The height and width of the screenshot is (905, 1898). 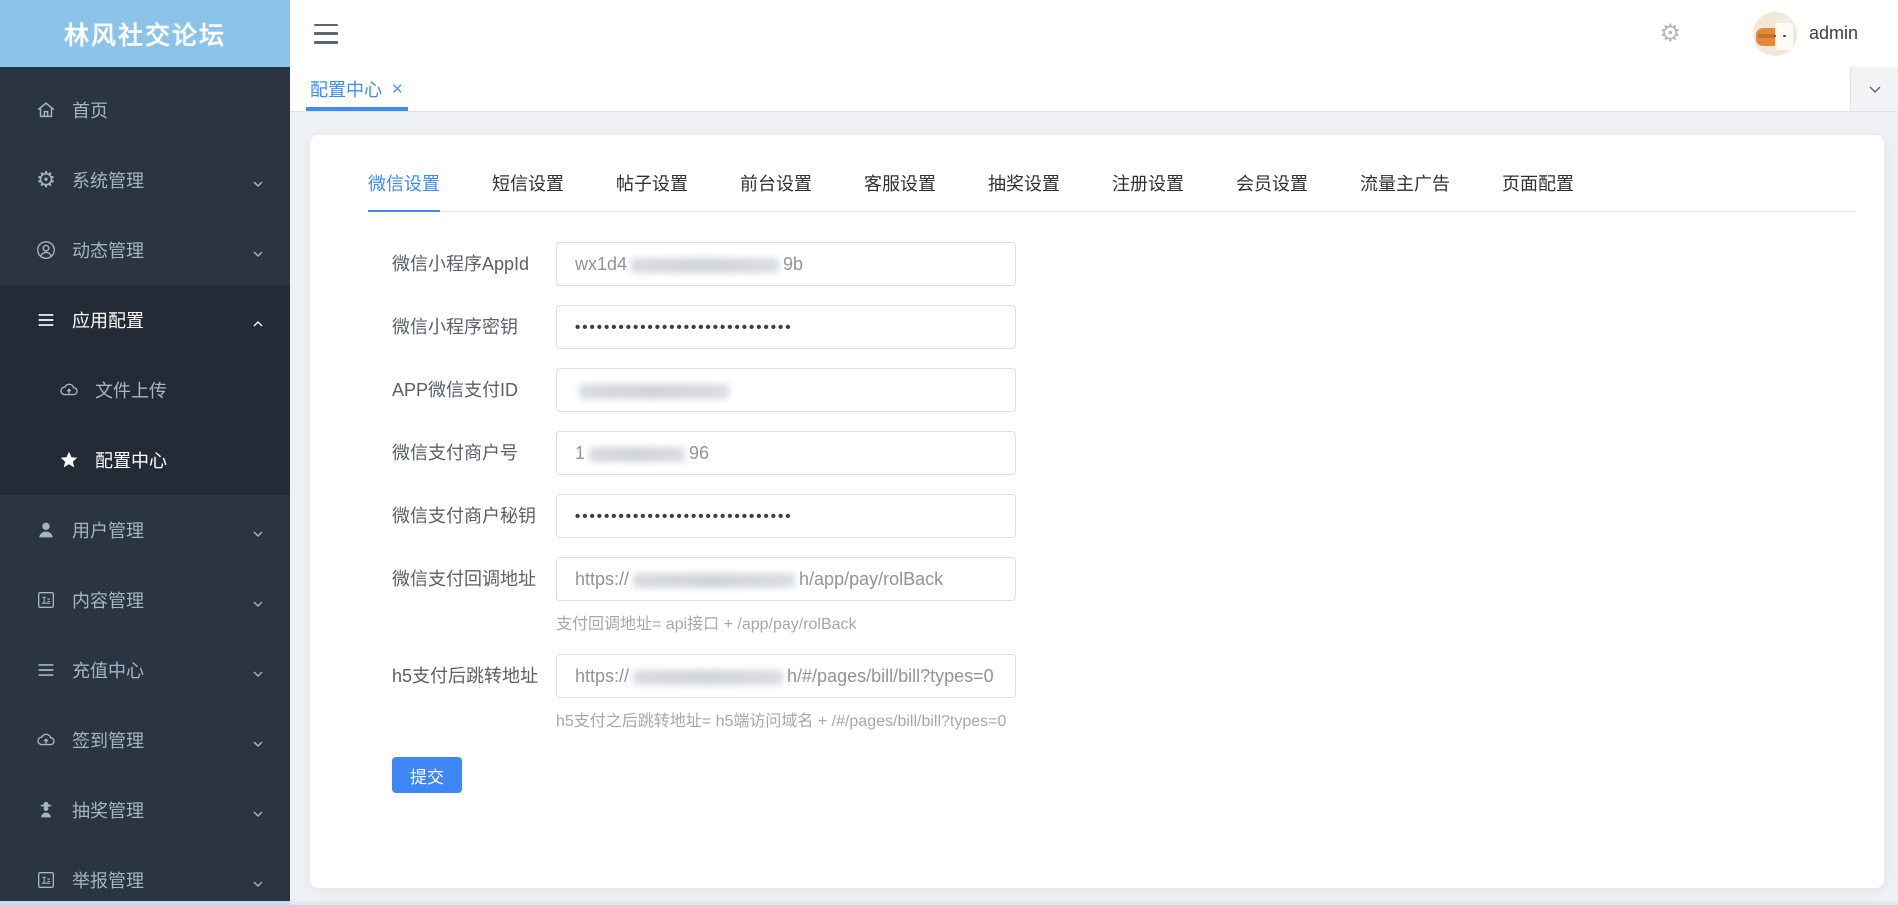 What do you see at coordinates (145, 180) in the screenshot?
I see `sidebar-item-system: ⚙ 系统管理` at bounding box center [145, 180].